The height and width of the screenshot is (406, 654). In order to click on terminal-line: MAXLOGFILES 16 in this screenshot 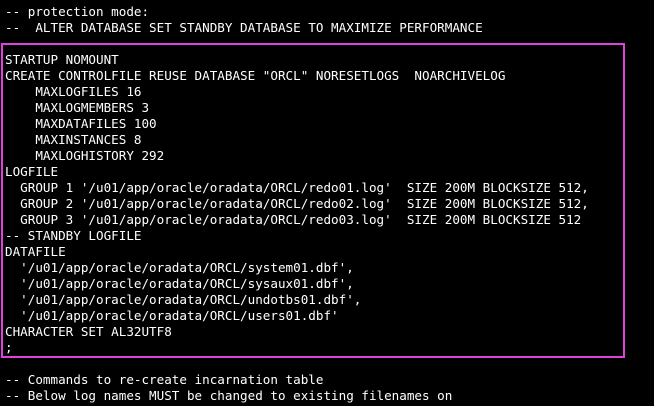, I will do `click(73, 91)`.